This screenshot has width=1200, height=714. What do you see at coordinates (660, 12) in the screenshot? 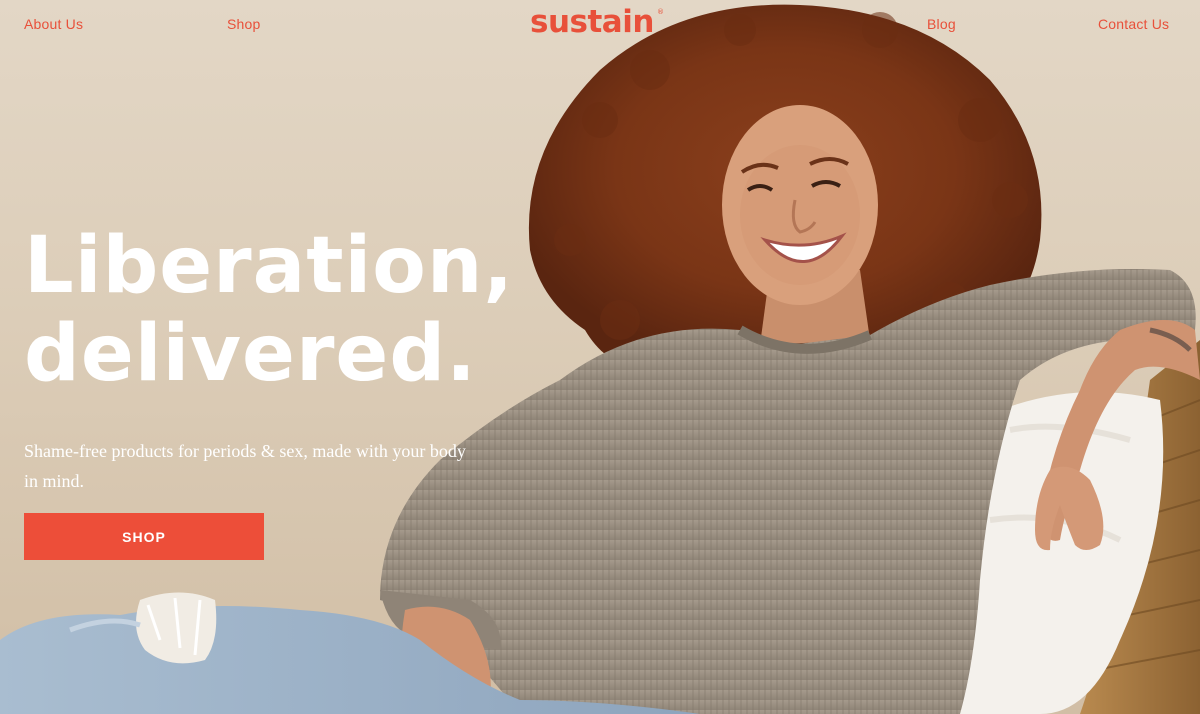
I see `registered-mark: ®` at bounding box center [660, 12].